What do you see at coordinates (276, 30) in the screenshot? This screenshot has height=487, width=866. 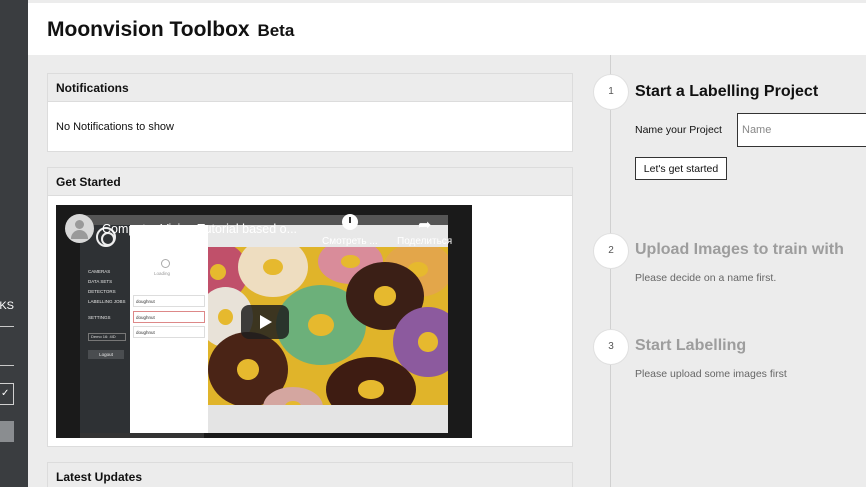 I see `beta-badge: Beta` at bounding box center [276, 30].